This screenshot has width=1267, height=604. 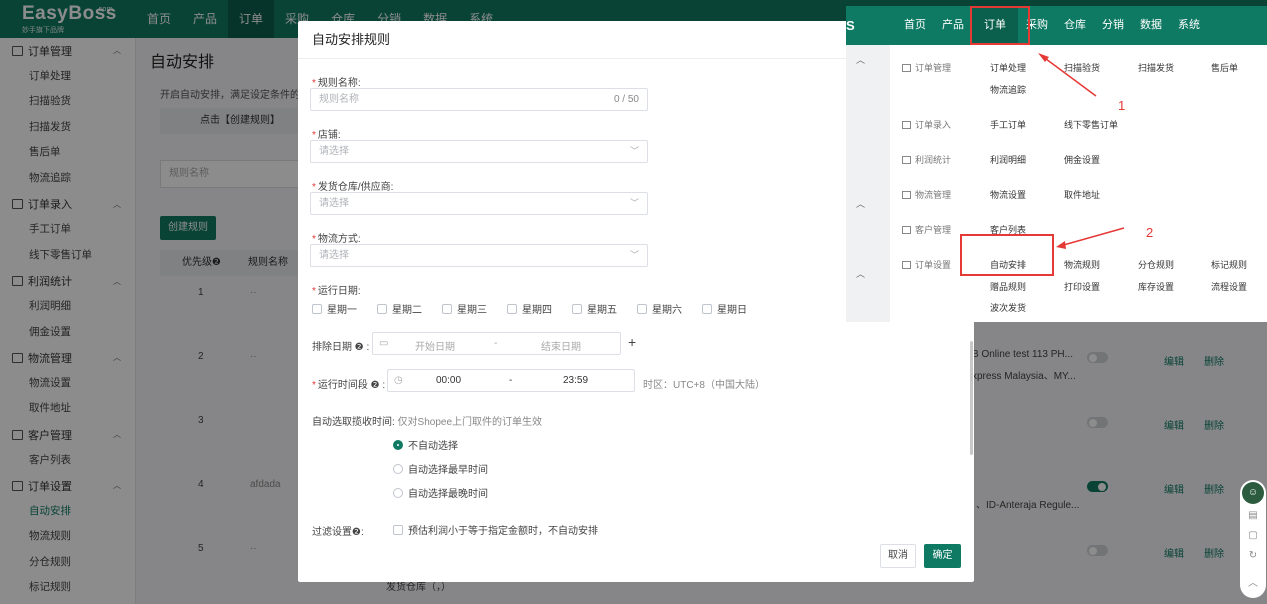 What do you see at coordinates (1253, 493) in the screenshot?
I see `support-avatar: ☺` at bounding box center [1253, 493].